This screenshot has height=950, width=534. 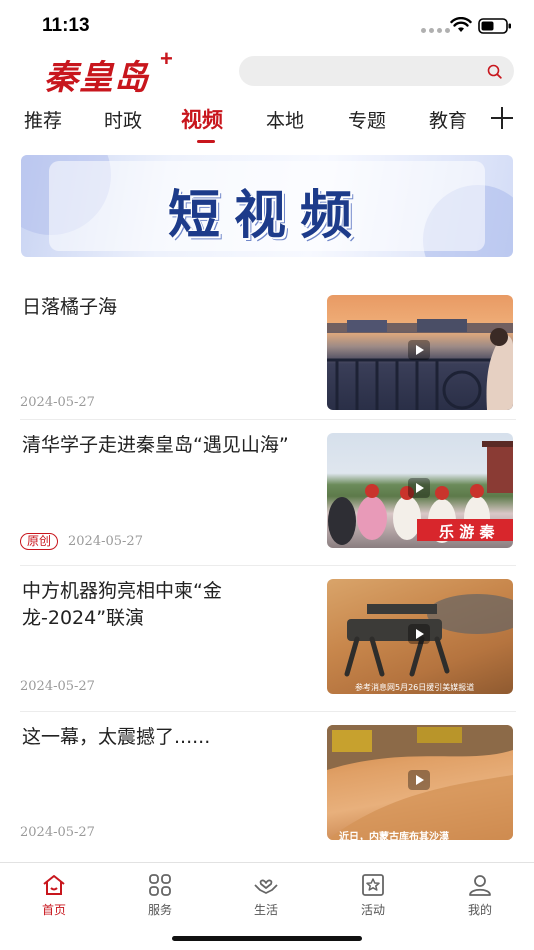 I want to click on short-video-banner: 短视频, so click(x=267, y=206).